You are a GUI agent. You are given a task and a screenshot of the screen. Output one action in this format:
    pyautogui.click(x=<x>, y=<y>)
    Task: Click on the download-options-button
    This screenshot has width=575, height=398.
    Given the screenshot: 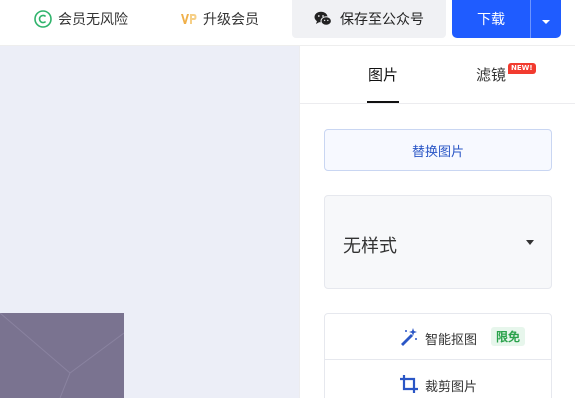 What is the action you would take?
    pyautogui.click(x=546, y=19)
    